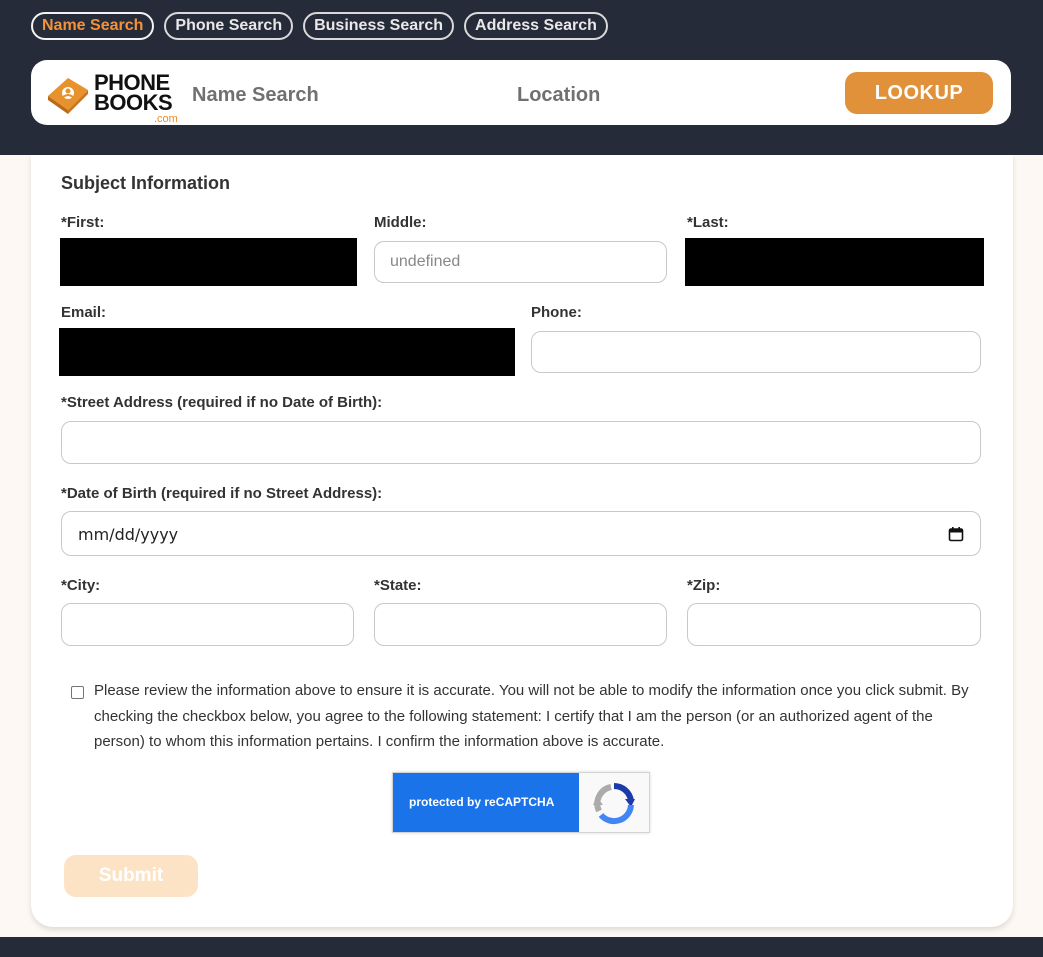 This screenshot has height=957, width=1043. I want to click on first-name-field-redacted, so click(208, 262).